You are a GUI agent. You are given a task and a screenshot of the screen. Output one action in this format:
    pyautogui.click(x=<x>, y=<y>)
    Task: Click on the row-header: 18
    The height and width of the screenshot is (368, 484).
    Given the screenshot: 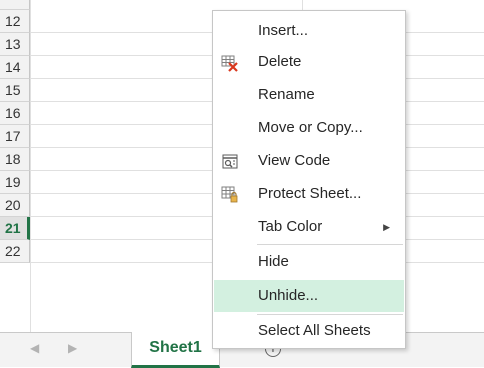 What is the action you would take?
    pyautogui.click(x=15, y=159)
    